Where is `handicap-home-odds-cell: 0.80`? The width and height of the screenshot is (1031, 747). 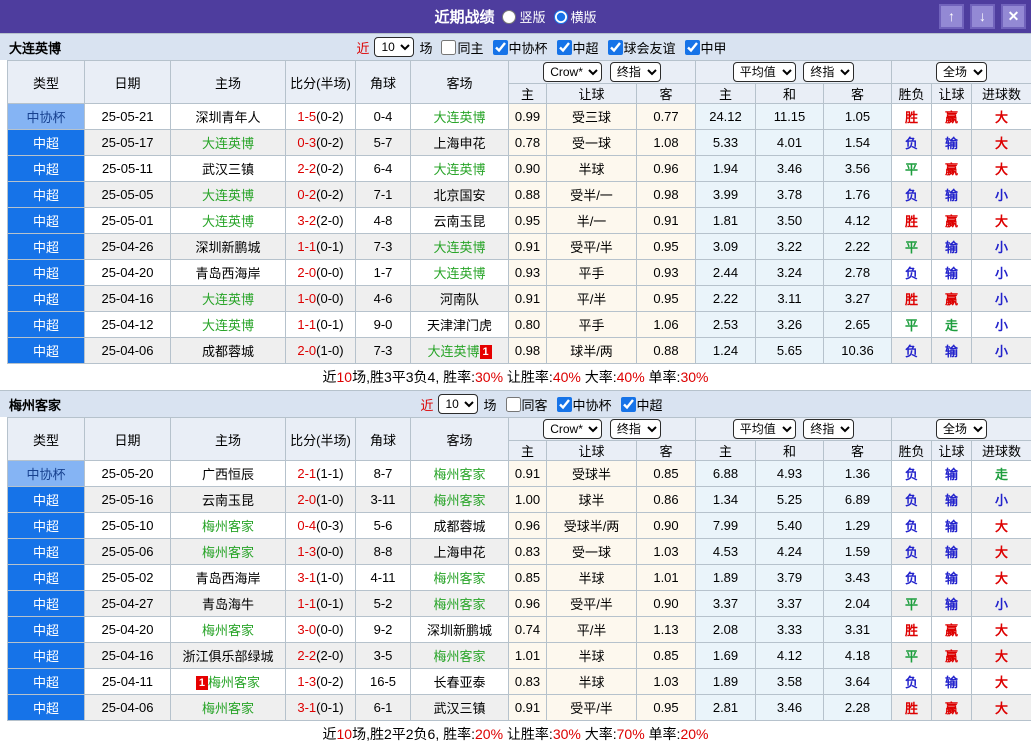
handicap-home-odds-cell: 0.80 is located at coordinates (528, 325).